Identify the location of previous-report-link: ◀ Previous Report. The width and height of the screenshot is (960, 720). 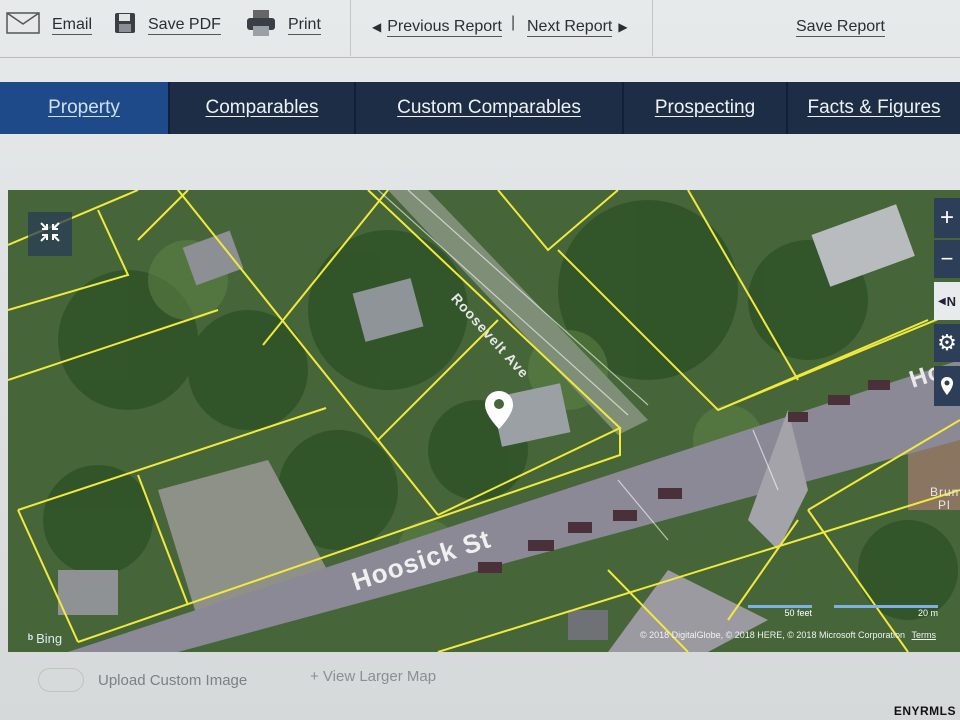
(437, 27).